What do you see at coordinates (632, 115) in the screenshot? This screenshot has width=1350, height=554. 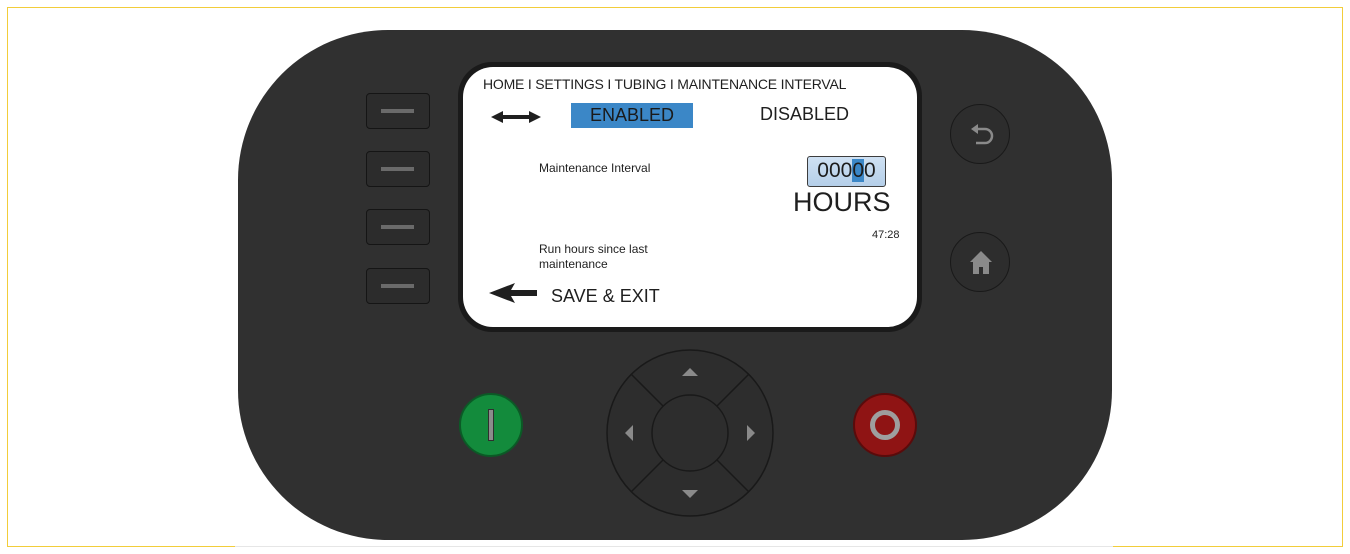 I see `enabled-option: ENABLED` at bounding box center [632, 115].